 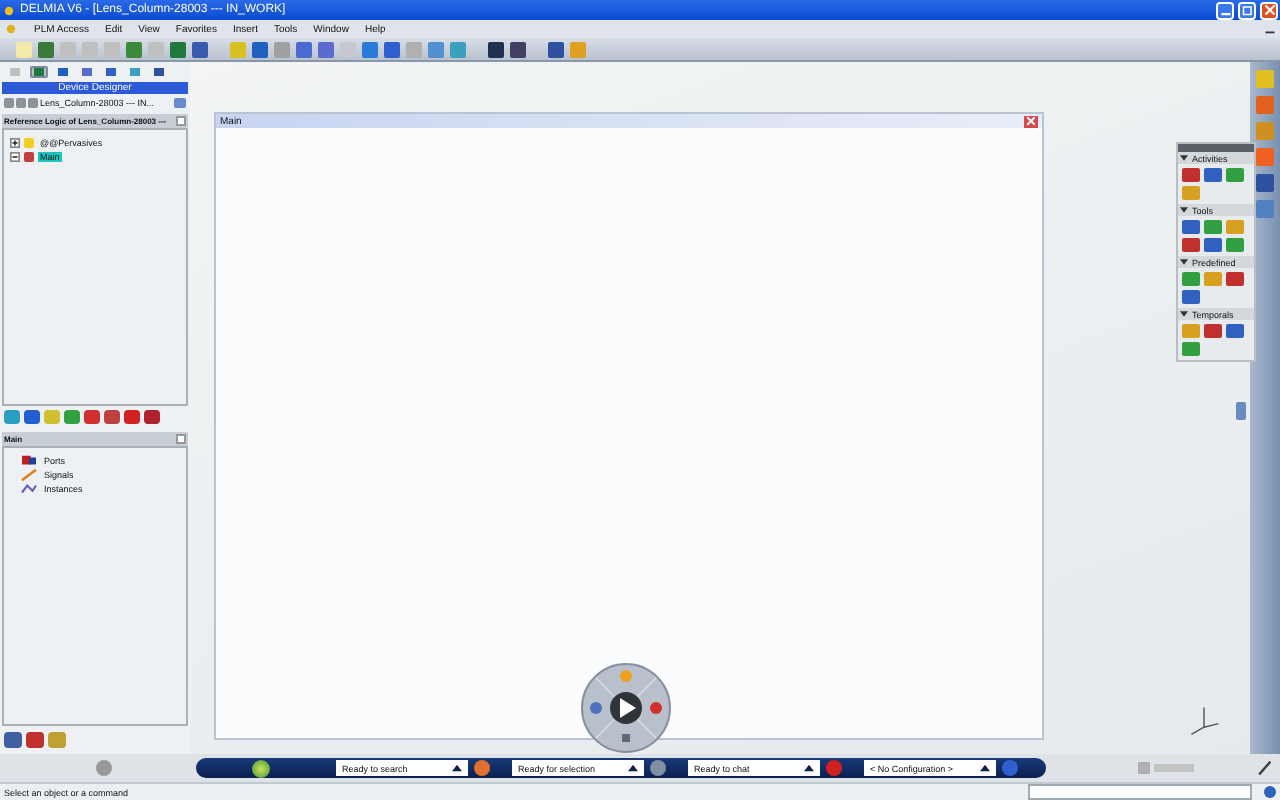 I want to click on back-icon, so click(x=9, y=102).